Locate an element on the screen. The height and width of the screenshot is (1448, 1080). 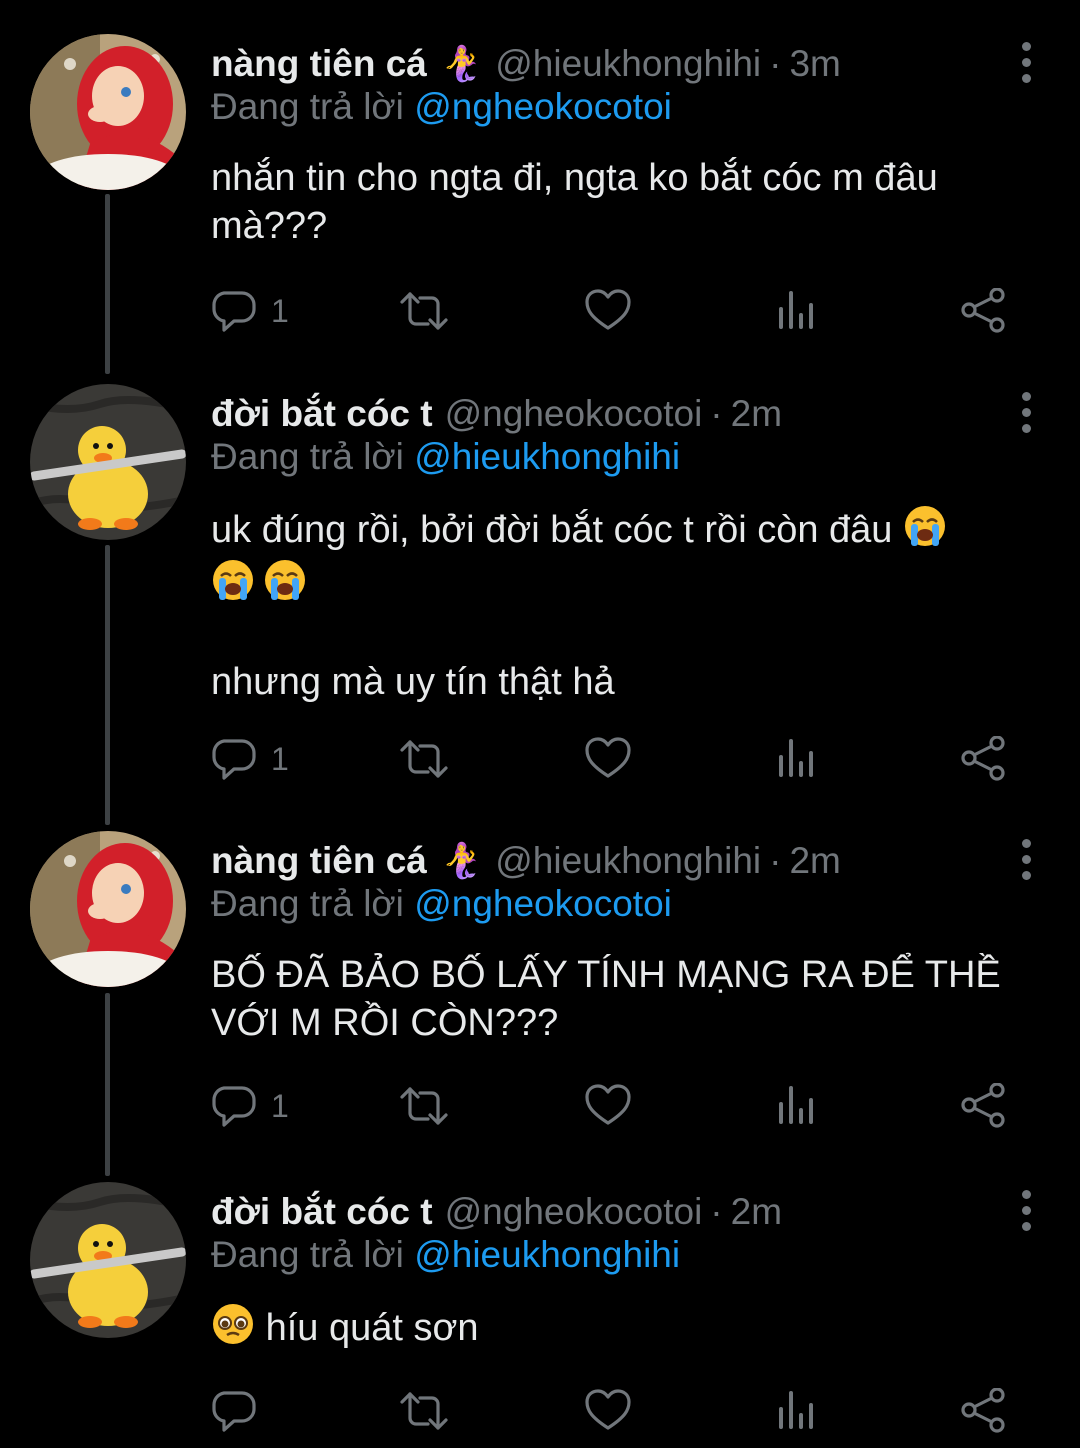
action-bar is located at coordinates (611, 1416).